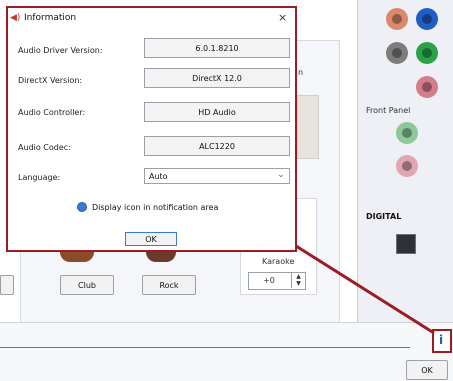 The width and height of the screenshot is (453, 381). What do you see at coordinates (158, 176) in the screenshot?
I see `language-selected: Auto` at bounding box center [158, 176].